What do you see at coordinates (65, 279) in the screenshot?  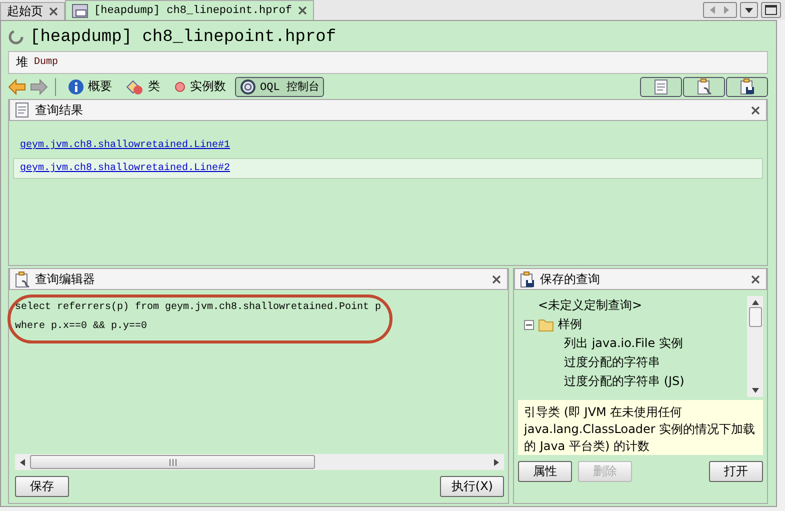 I see `pane-title: 查询编辑器` at bounding box center [65, 279].